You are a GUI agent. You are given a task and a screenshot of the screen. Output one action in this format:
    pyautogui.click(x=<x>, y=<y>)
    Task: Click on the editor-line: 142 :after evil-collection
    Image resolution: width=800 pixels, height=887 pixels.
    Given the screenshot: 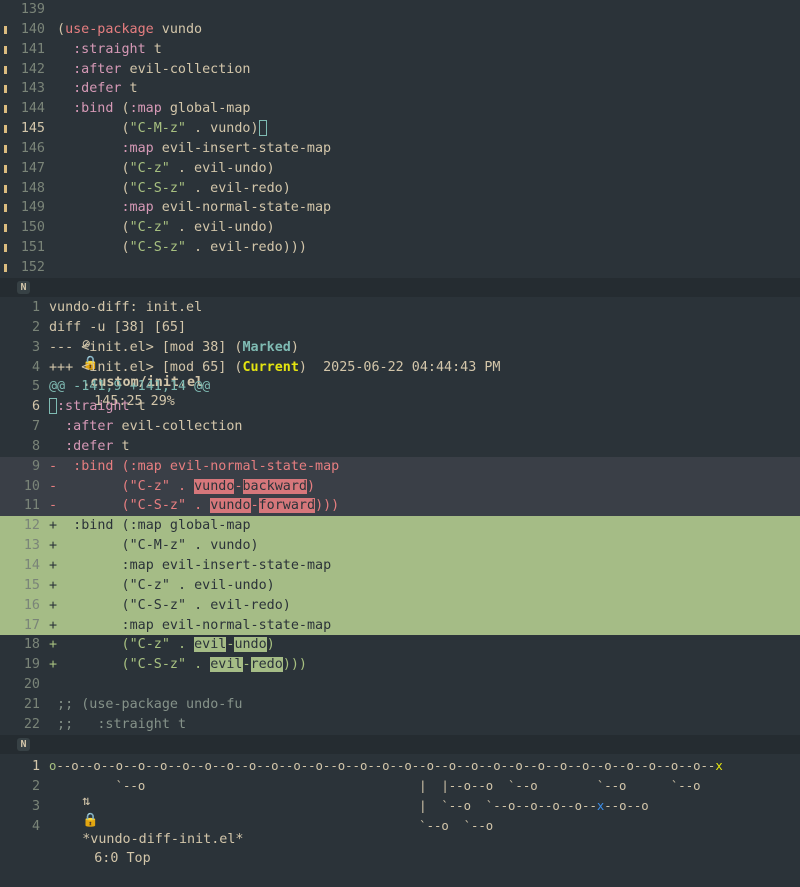 What is the action you would take?
    pyautogui.click(x=400, y=70)
    